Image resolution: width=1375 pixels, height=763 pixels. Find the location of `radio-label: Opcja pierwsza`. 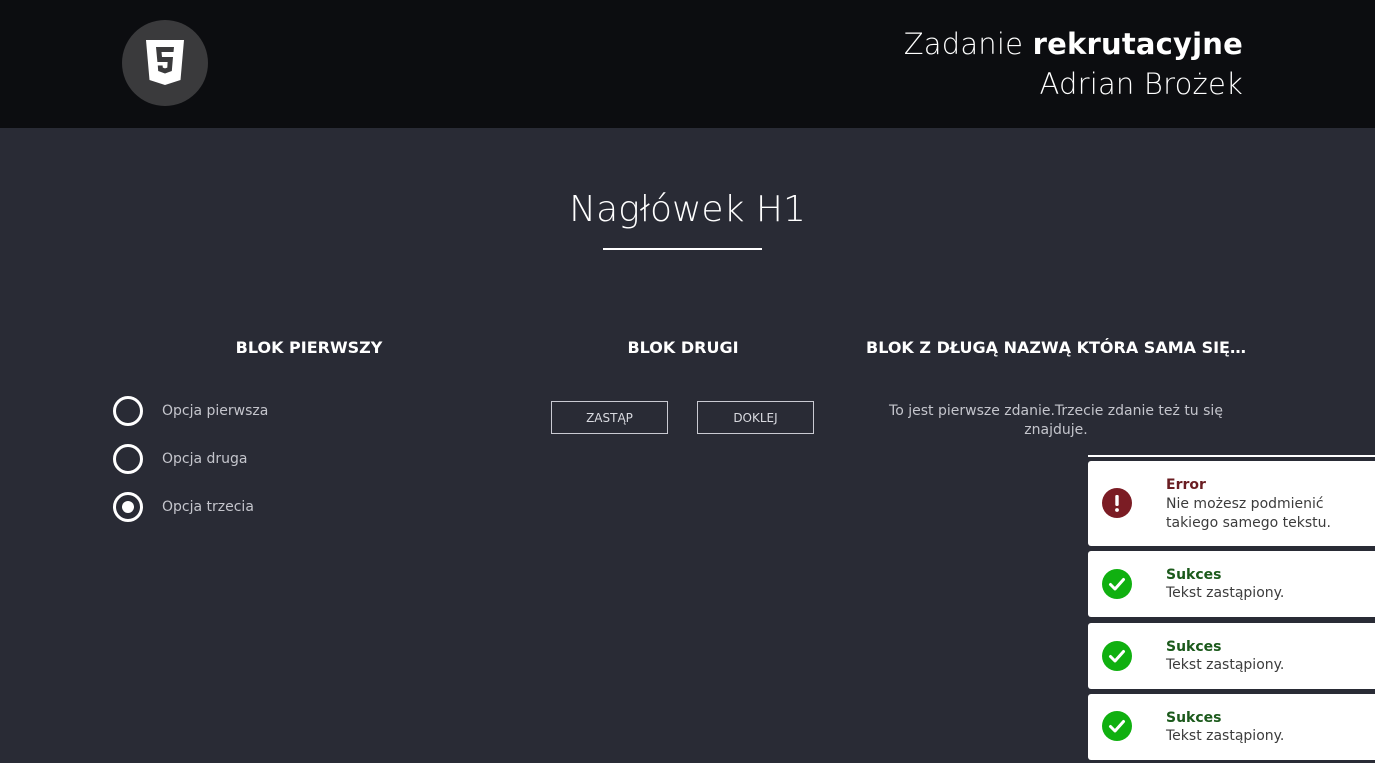

radio-label: Opcja pierwsza is located at coordinates (215, 411).